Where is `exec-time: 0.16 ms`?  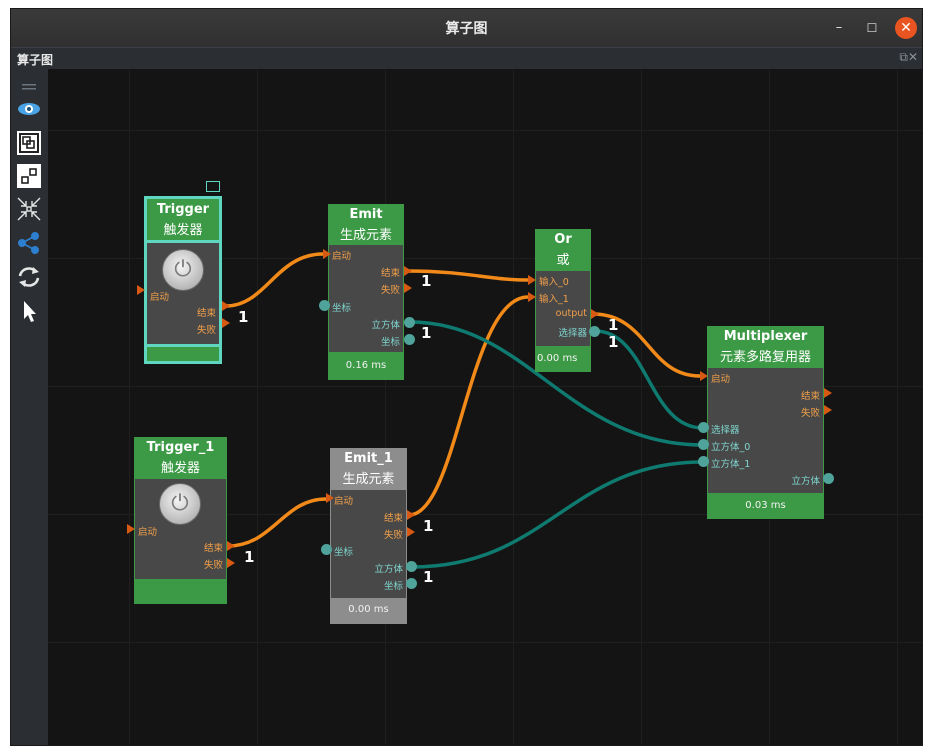
exec-time: 0.16 ms is located at coordinates (366, 365).